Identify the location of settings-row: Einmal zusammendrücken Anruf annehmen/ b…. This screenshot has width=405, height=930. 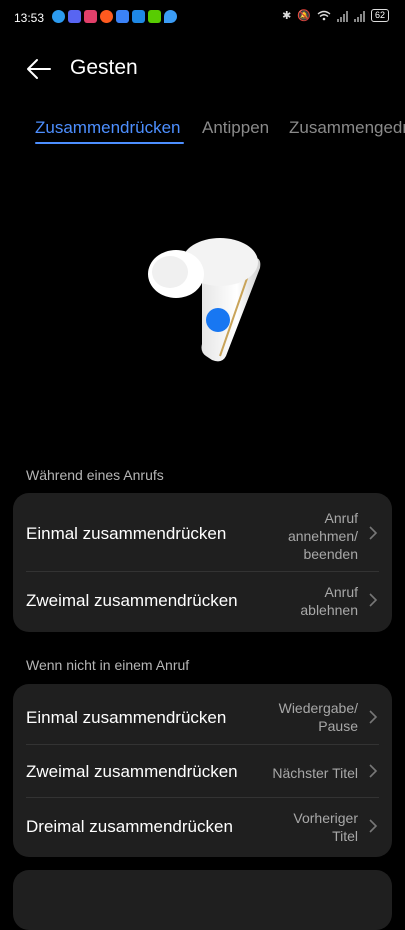
(202, 532).